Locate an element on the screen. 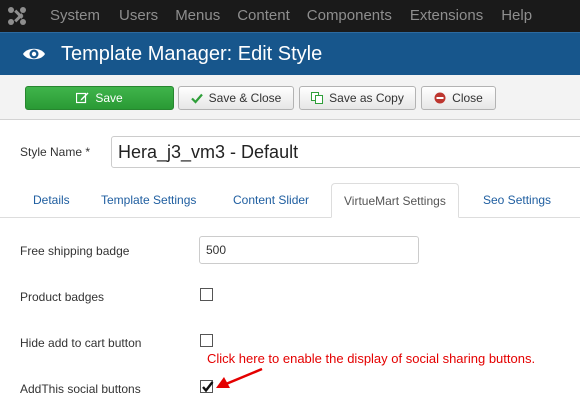 This screenshot has height=410, width=580. tab-seo-settings: Seo Settings is located at coordinates (517, 200).